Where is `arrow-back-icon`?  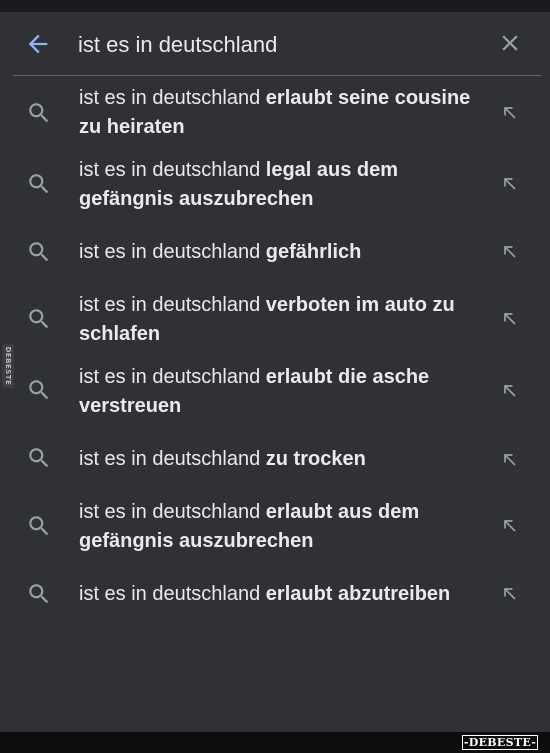
arrow-back-icon is located at coordinates (38, 44).